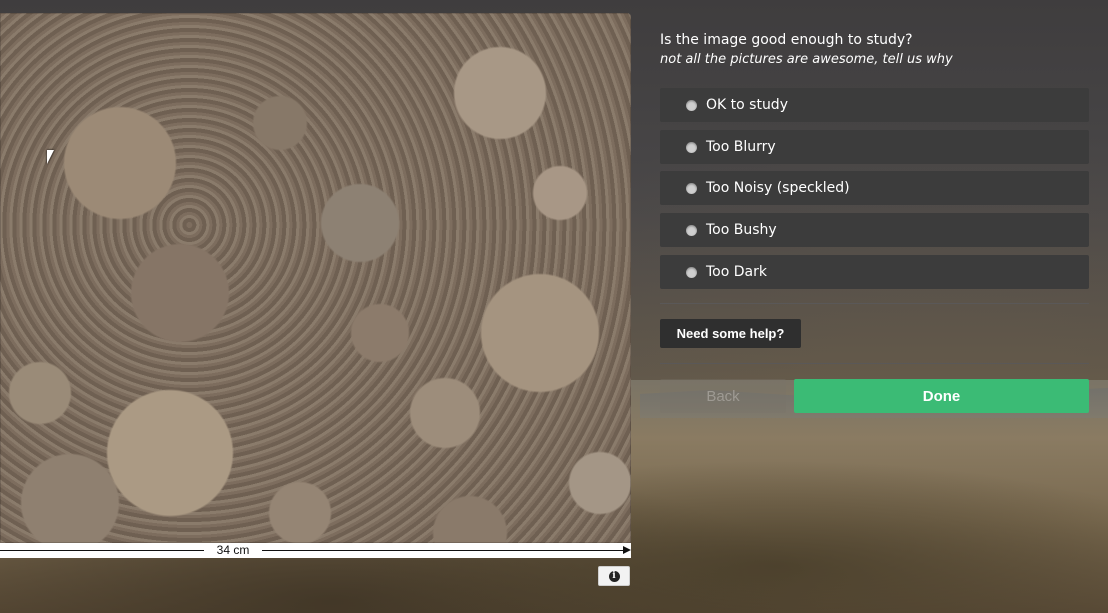 The height and width of the screenshot is (613, 1108). What do you see at coordinates (723, 396) in the screenshot?
I see `back-button: Back` at bounding box center [723, 396].